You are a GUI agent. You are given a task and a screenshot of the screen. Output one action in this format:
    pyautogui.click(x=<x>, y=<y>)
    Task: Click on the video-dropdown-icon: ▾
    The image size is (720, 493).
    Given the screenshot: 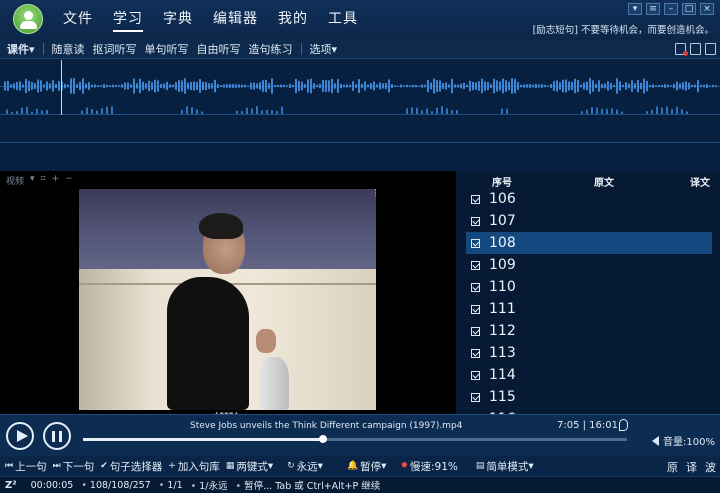 What is the action you would take?
    pyautogui.click(x=32, y=180)
    